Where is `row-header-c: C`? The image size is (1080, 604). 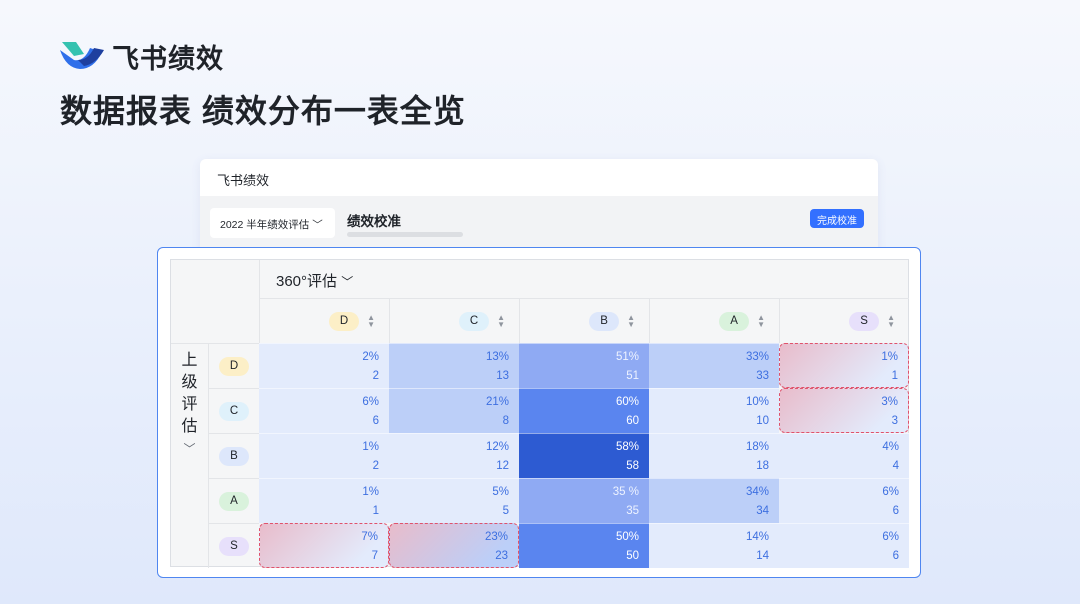 row-header-c: C is located at coordinates (233, 410).